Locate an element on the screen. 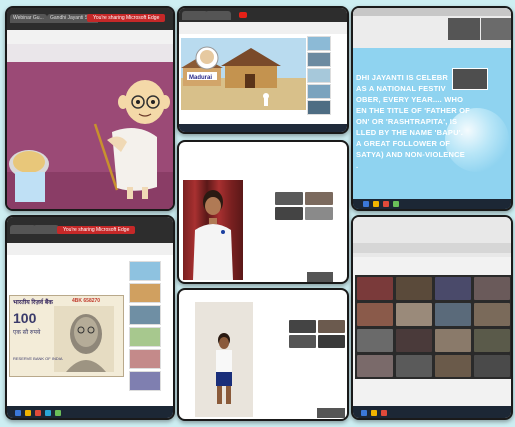  slide-line: LLED BY THE NAME 'BAPU'. is located at coordinates (409, 132).